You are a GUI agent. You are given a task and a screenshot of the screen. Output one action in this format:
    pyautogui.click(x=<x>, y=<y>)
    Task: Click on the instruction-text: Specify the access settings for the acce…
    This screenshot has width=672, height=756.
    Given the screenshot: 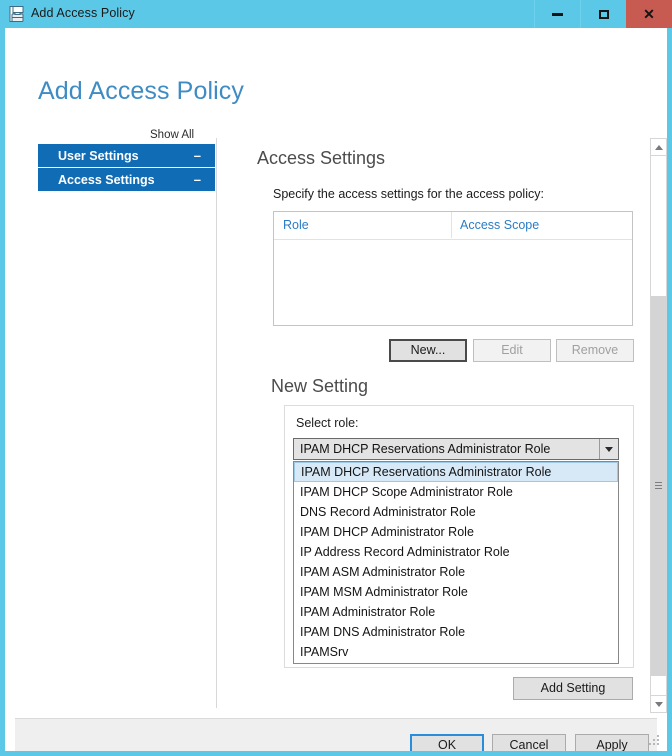 What is the action you would take?
    pyautogui.click(x=408, y=194)
    